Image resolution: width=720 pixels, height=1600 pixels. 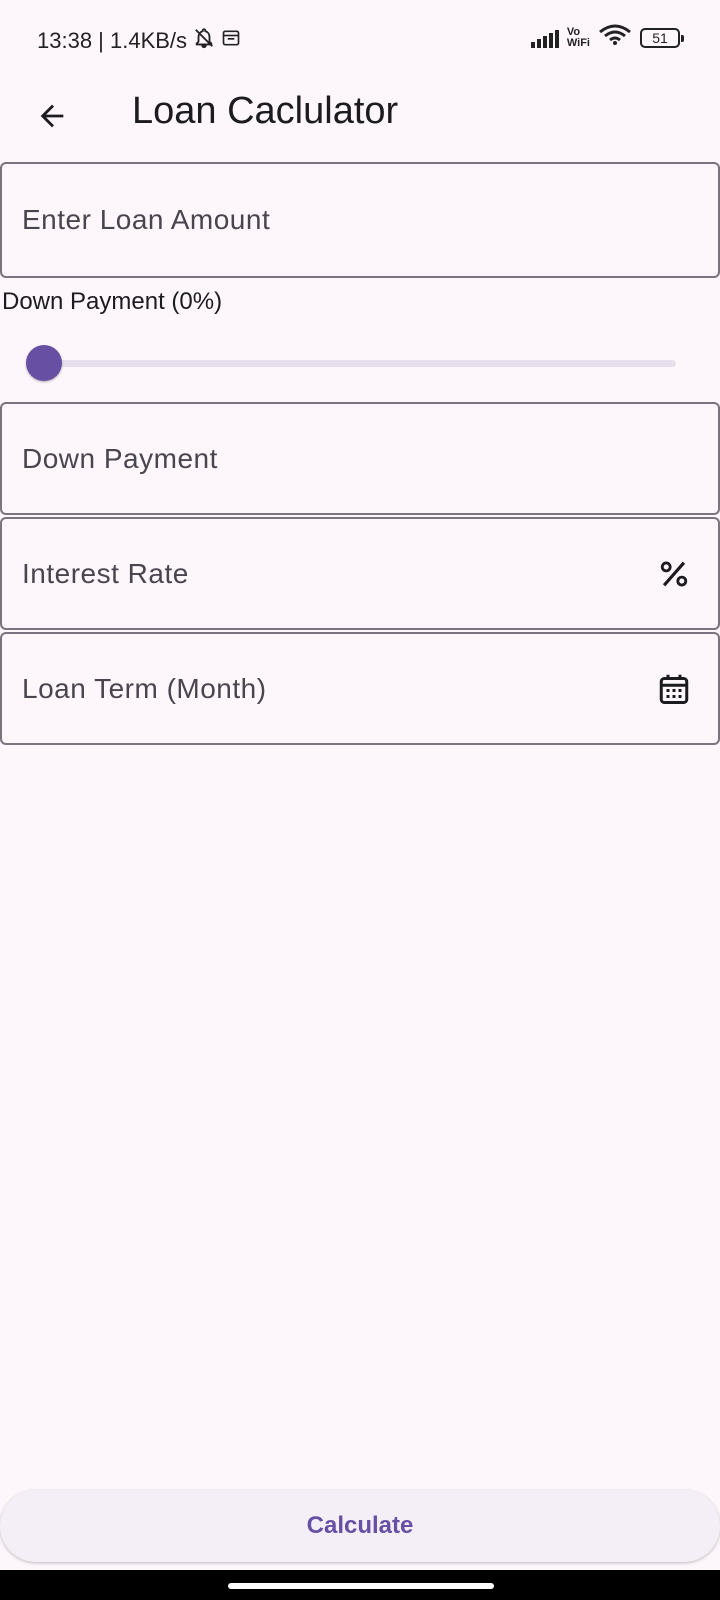 I want to click on wifi-icon, so click(x=615, y=37).